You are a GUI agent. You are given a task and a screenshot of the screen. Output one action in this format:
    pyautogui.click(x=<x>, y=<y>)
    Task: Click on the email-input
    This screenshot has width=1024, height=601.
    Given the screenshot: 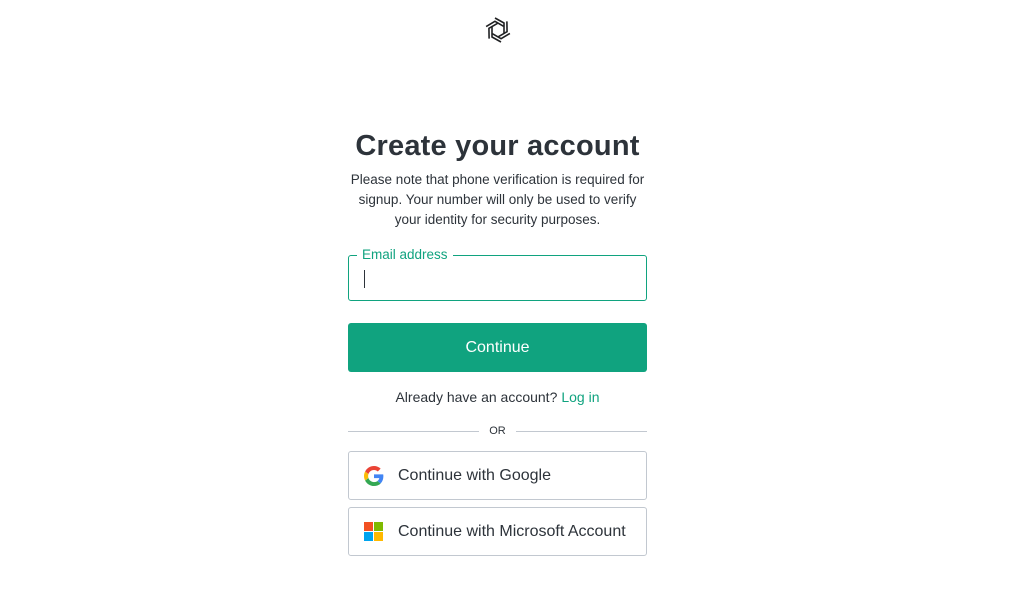 What is the action you would take?
    pyautogui.click(x=497, y=278)
    